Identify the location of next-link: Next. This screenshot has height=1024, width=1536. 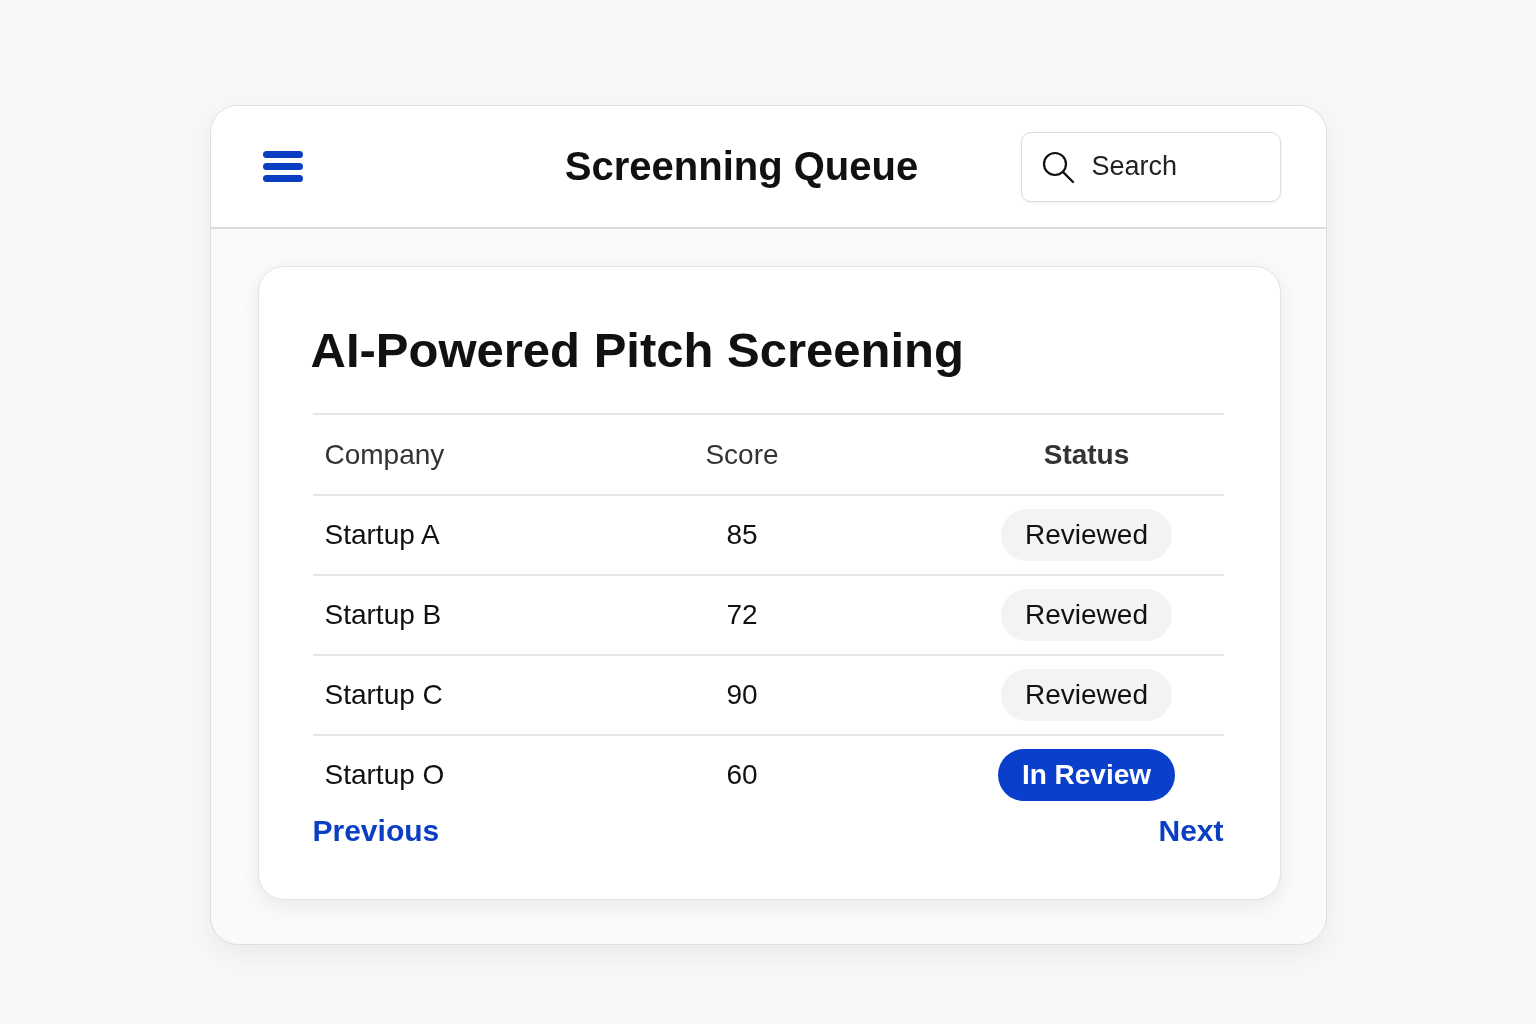
(1191, 831).